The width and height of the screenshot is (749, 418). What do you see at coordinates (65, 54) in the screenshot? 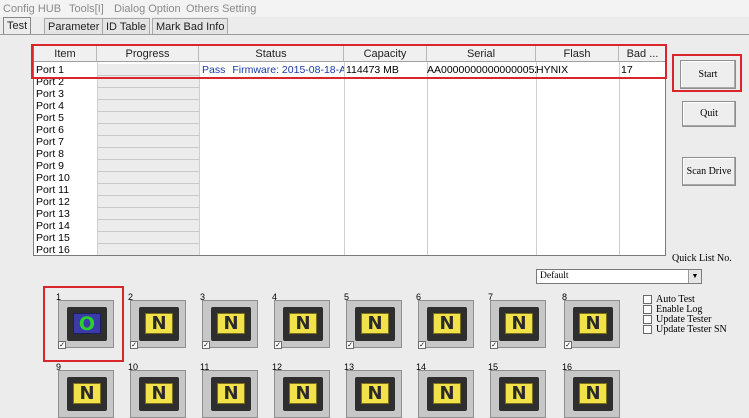
I see `col-item: Item` at bounding box center [65, 54].